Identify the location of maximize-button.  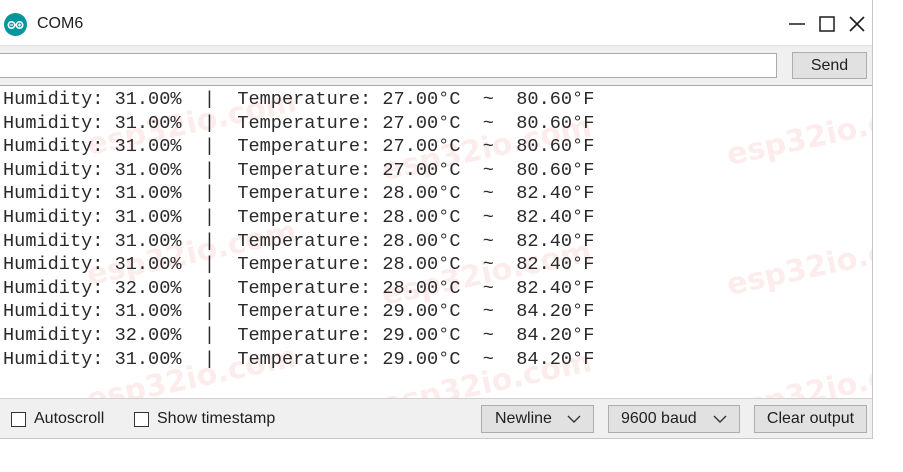
(827, 24).